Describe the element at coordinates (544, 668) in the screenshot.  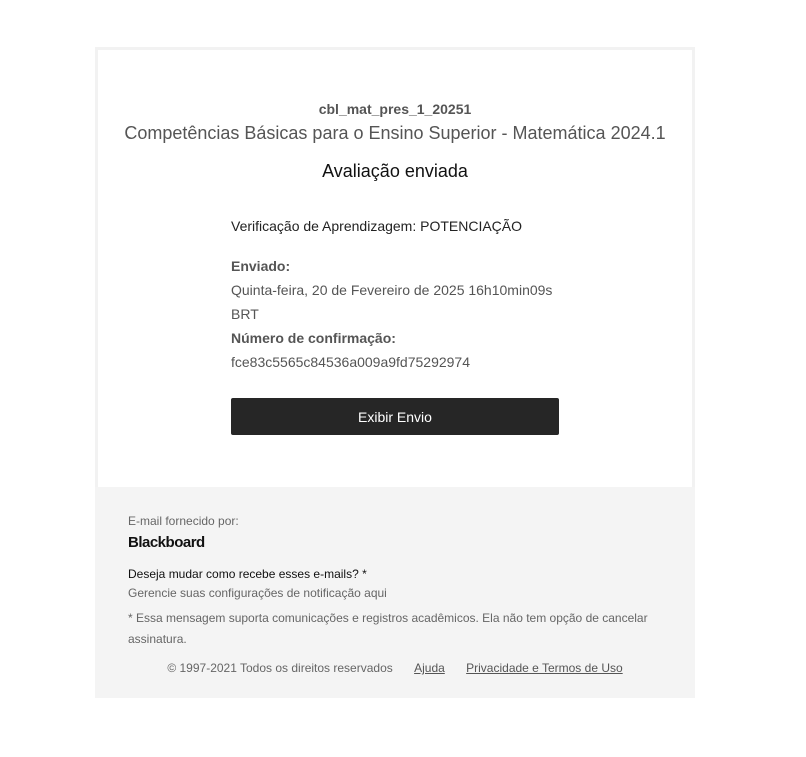
I see `privacy-link: Privacidade e Termos de Uso` at that location.